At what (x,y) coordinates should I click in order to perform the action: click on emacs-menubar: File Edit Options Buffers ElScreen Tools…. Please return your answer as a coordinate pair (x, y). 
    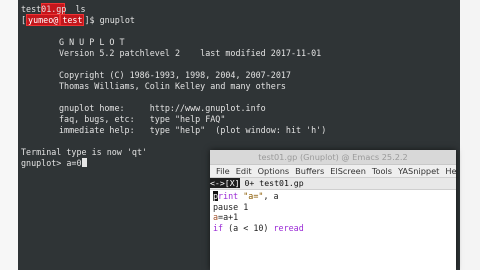
    Looking at the image, I should click on (333, 171).